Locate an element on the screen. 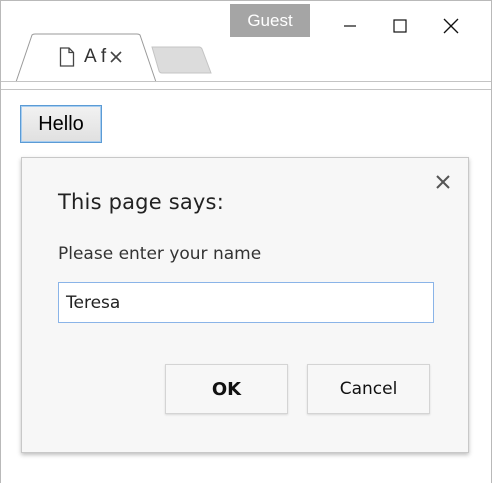 Image resolution: width=492 pixels, height=483 pixels. maximize-icon is located at coordinates (400, 26).